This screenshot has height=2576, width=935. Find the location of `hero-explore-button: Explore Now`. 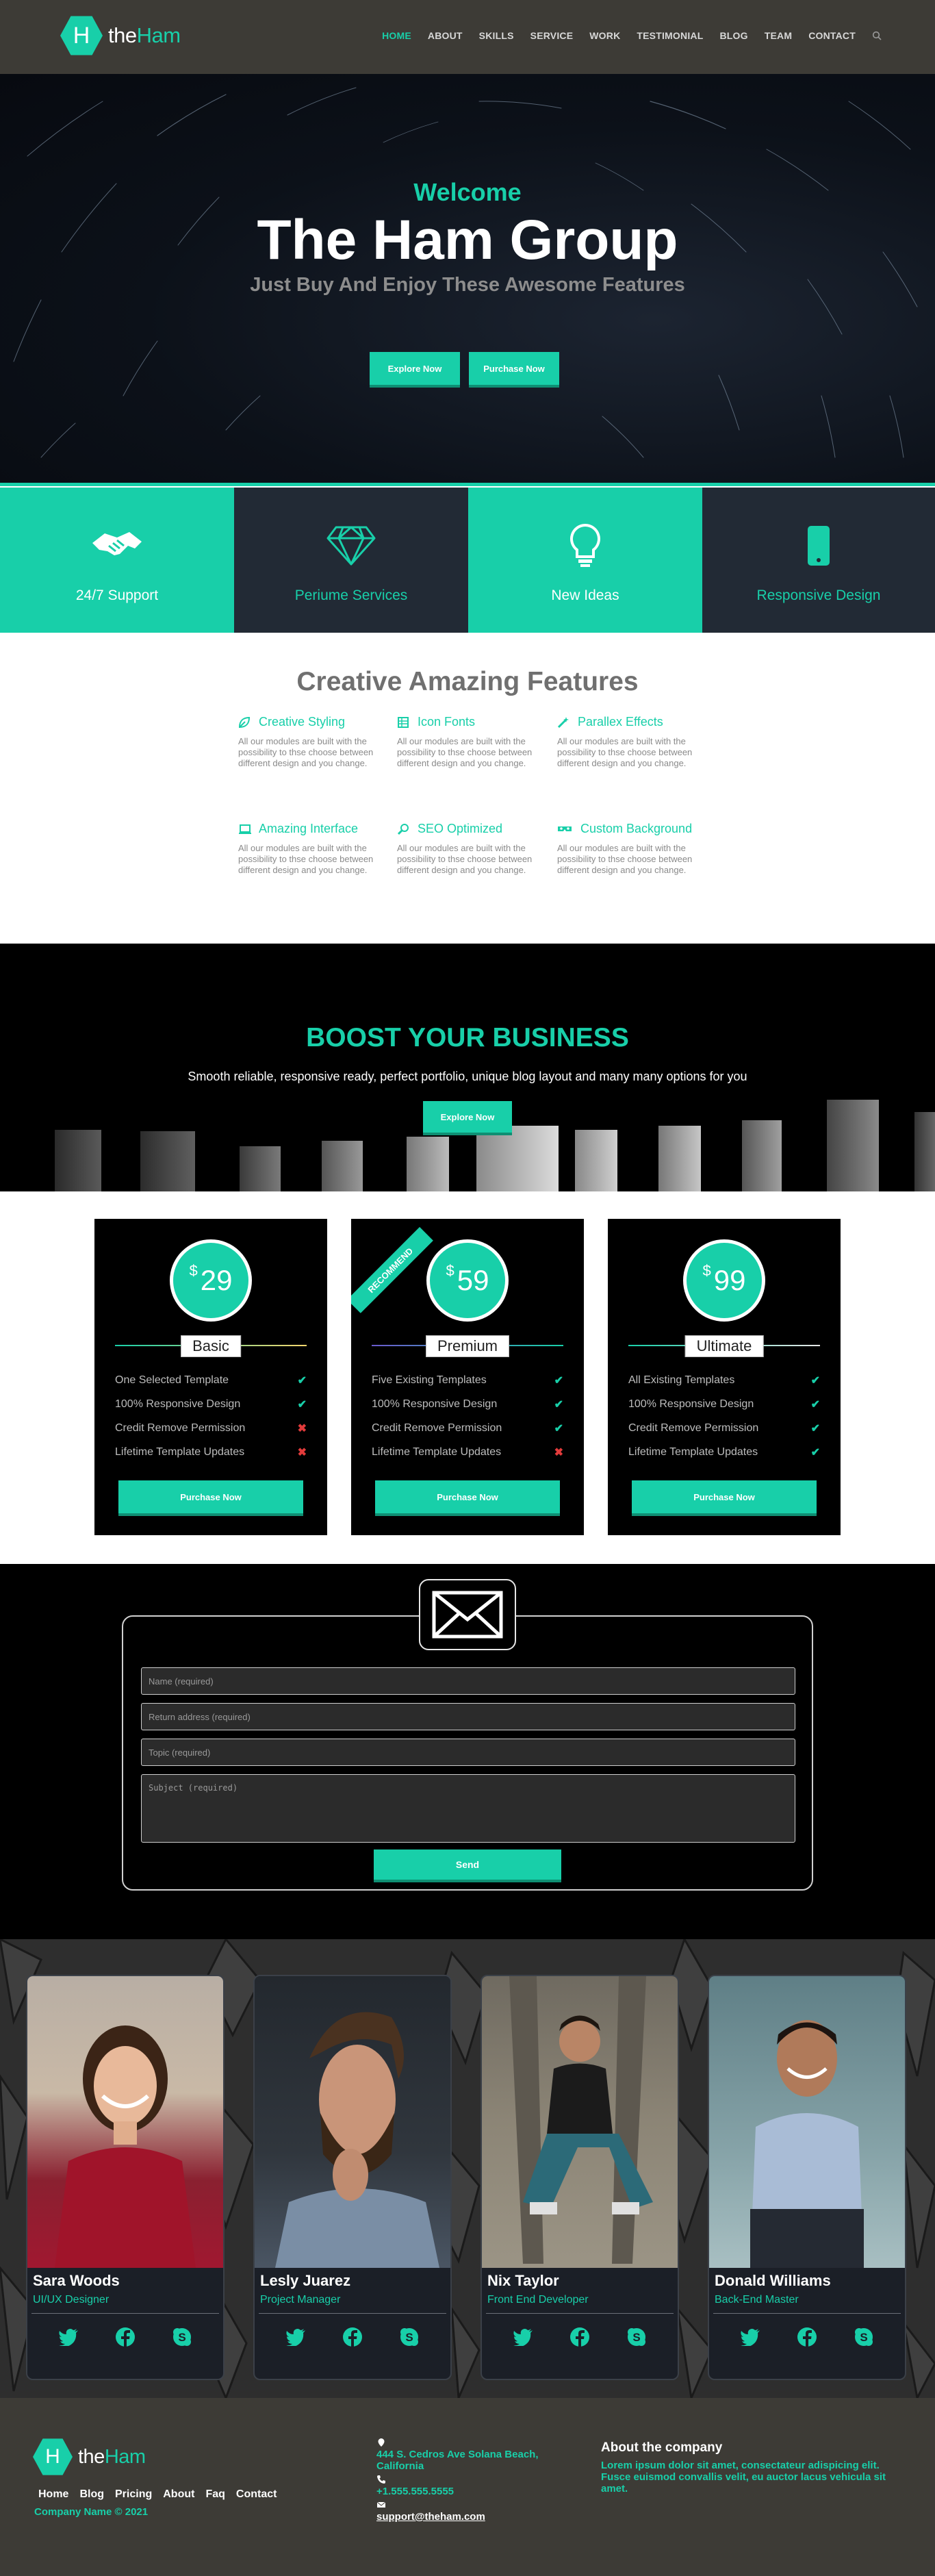

hero-explore-button: Explore Now is located at coordinates (415, 368).